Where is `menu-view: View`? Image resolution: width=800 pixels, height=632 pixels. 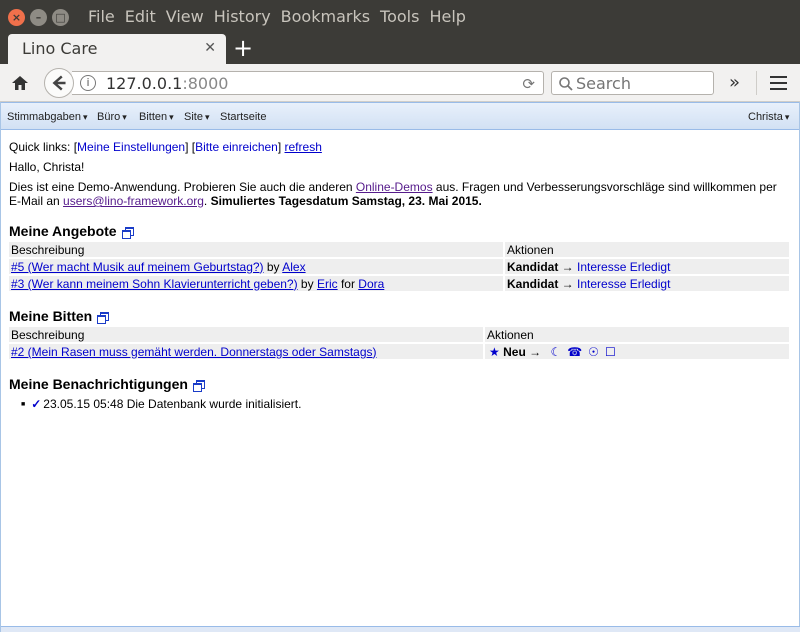
menu-view: View is located at coordinates (185, 16).